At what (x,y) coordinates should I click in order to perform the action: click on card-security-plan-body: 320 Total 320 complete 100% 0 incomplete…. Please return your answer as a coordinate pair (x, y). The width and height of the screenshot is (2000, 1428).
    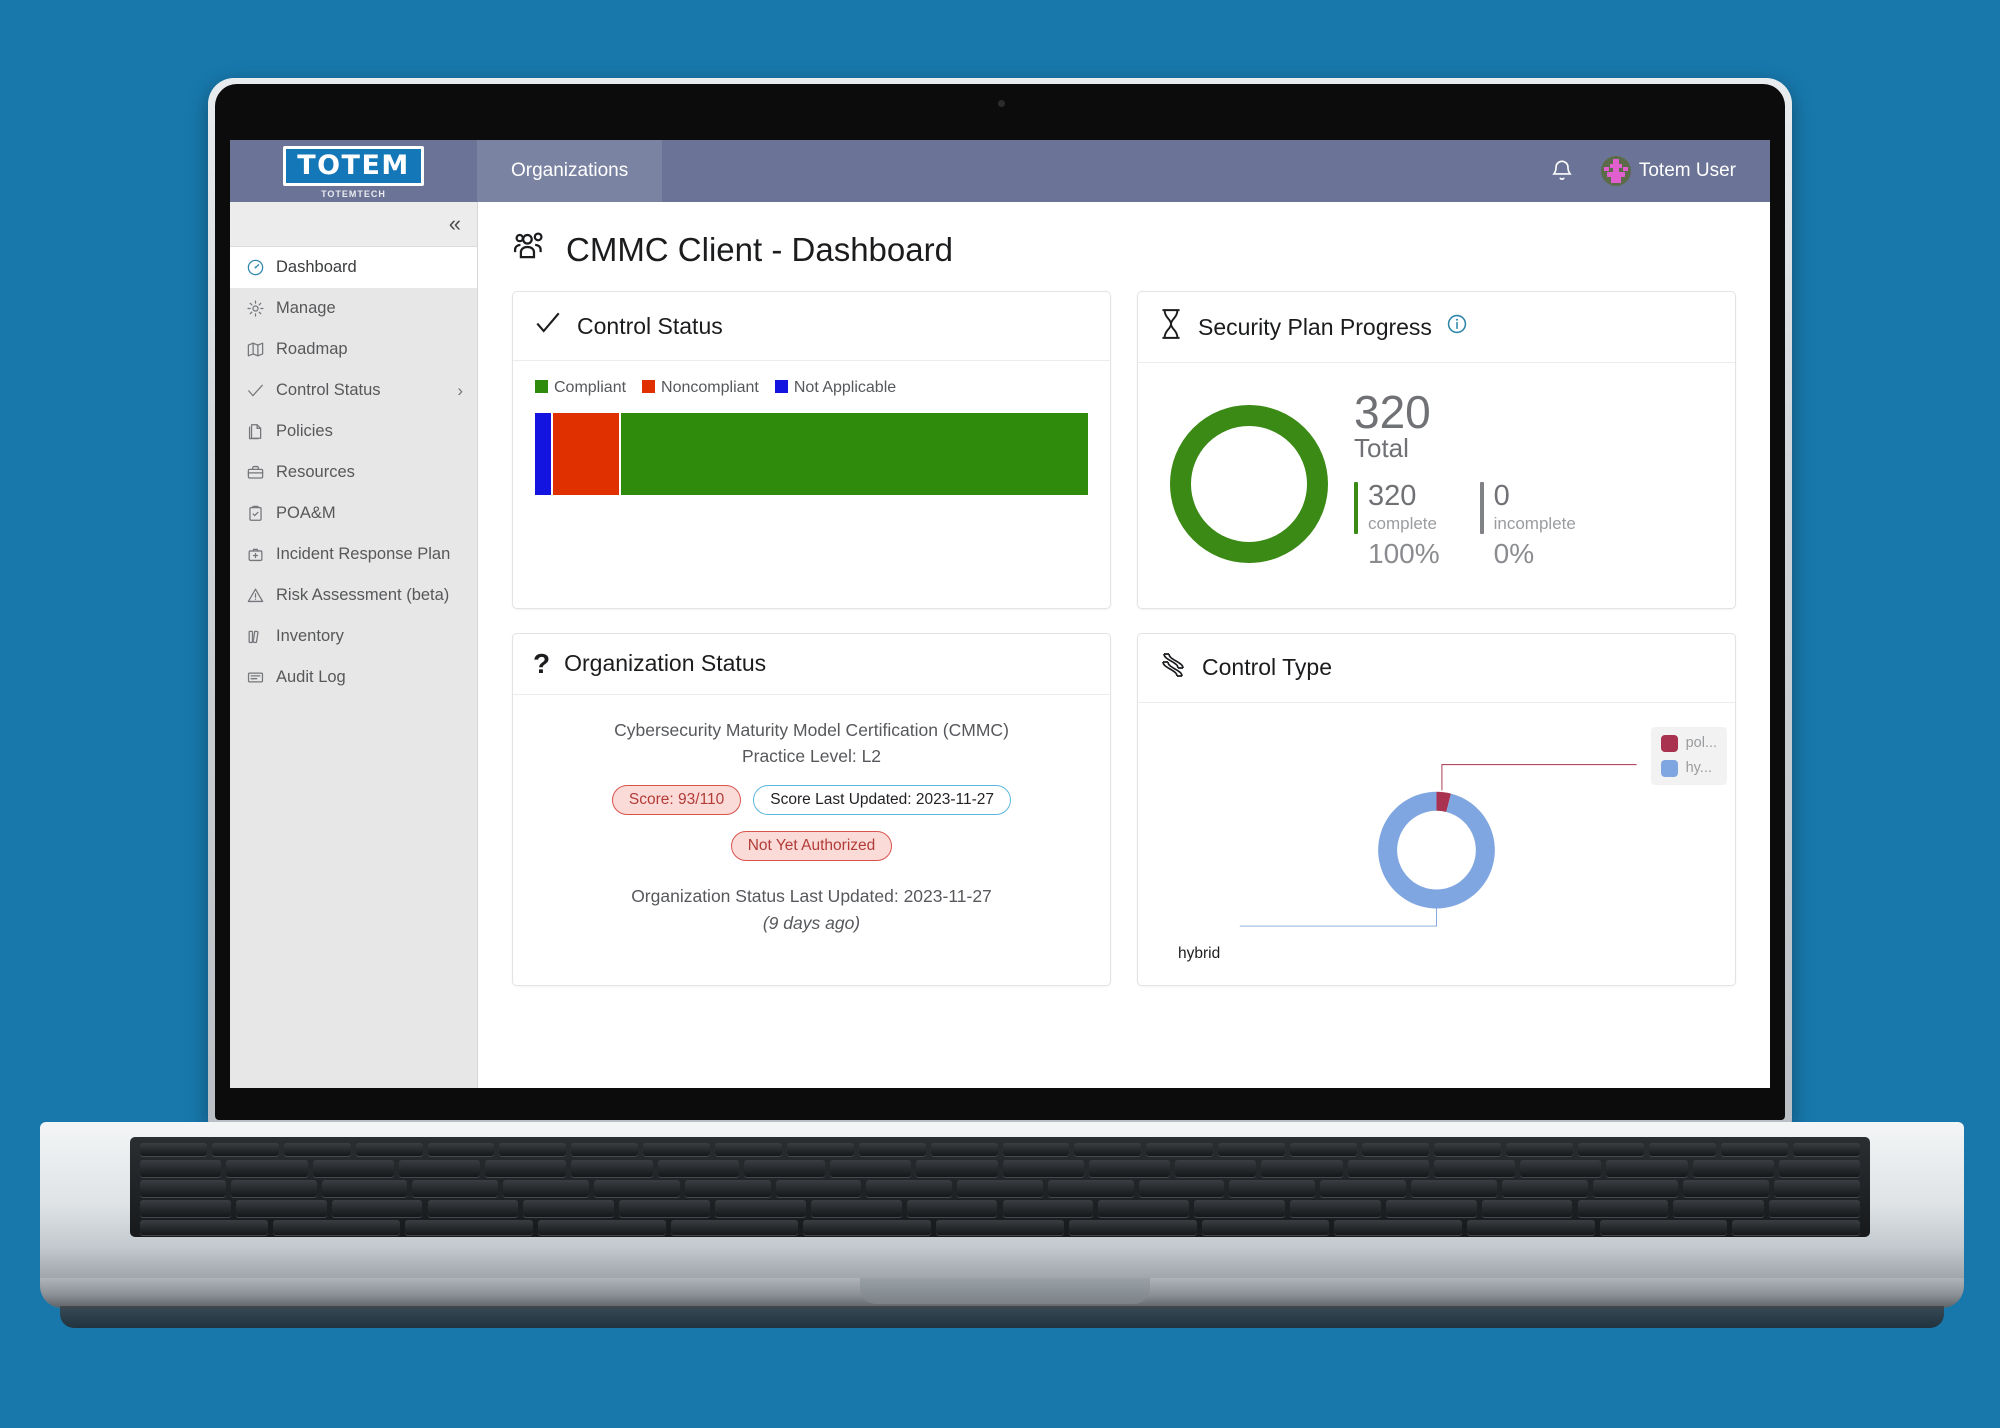
    Looking at the image, I should click on (1436, 485).